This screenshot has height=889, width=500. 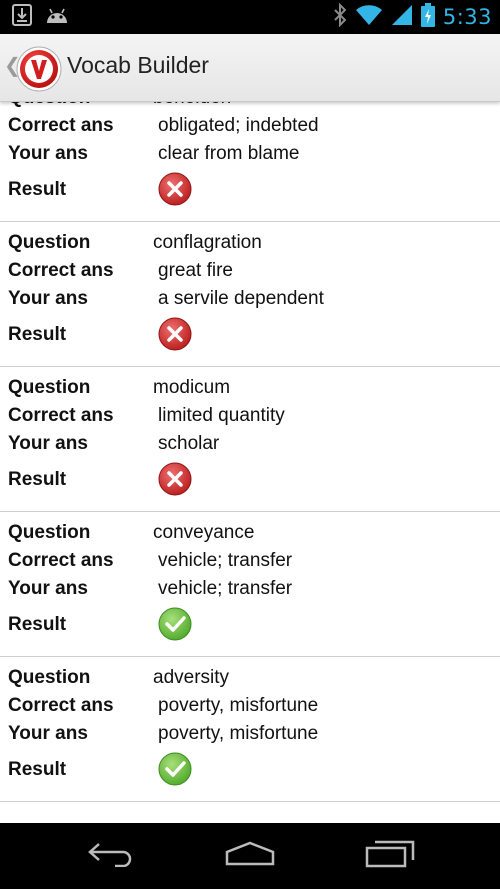 I want to click on home-button, so click(x=250, y=856).